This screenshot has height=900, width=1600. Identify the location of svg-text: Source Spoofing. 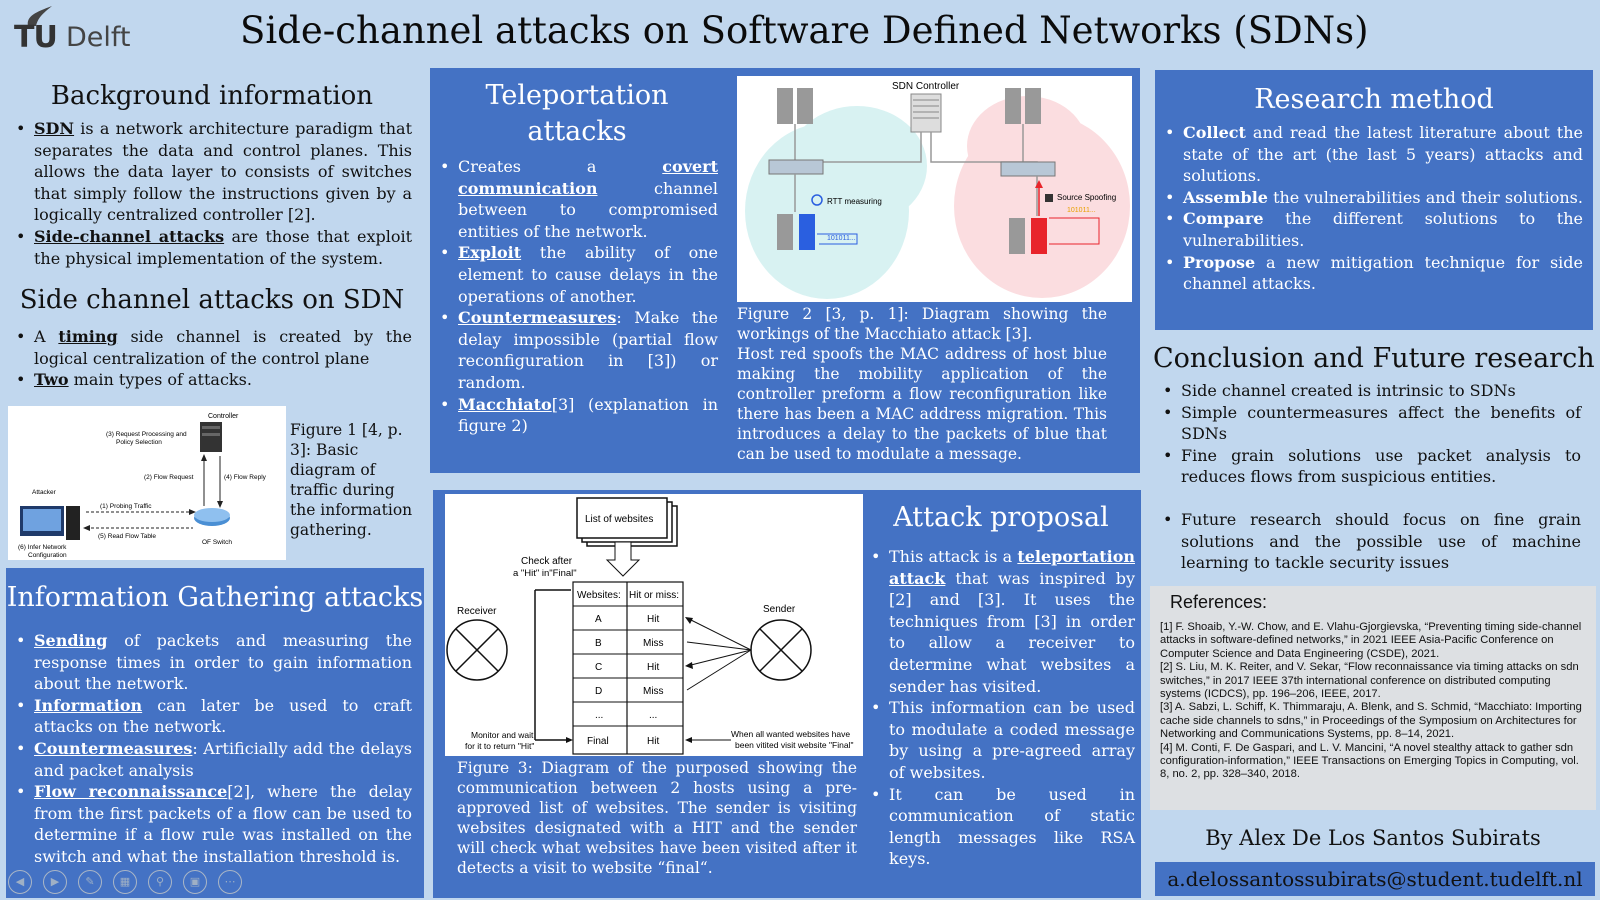
(1086, 197).